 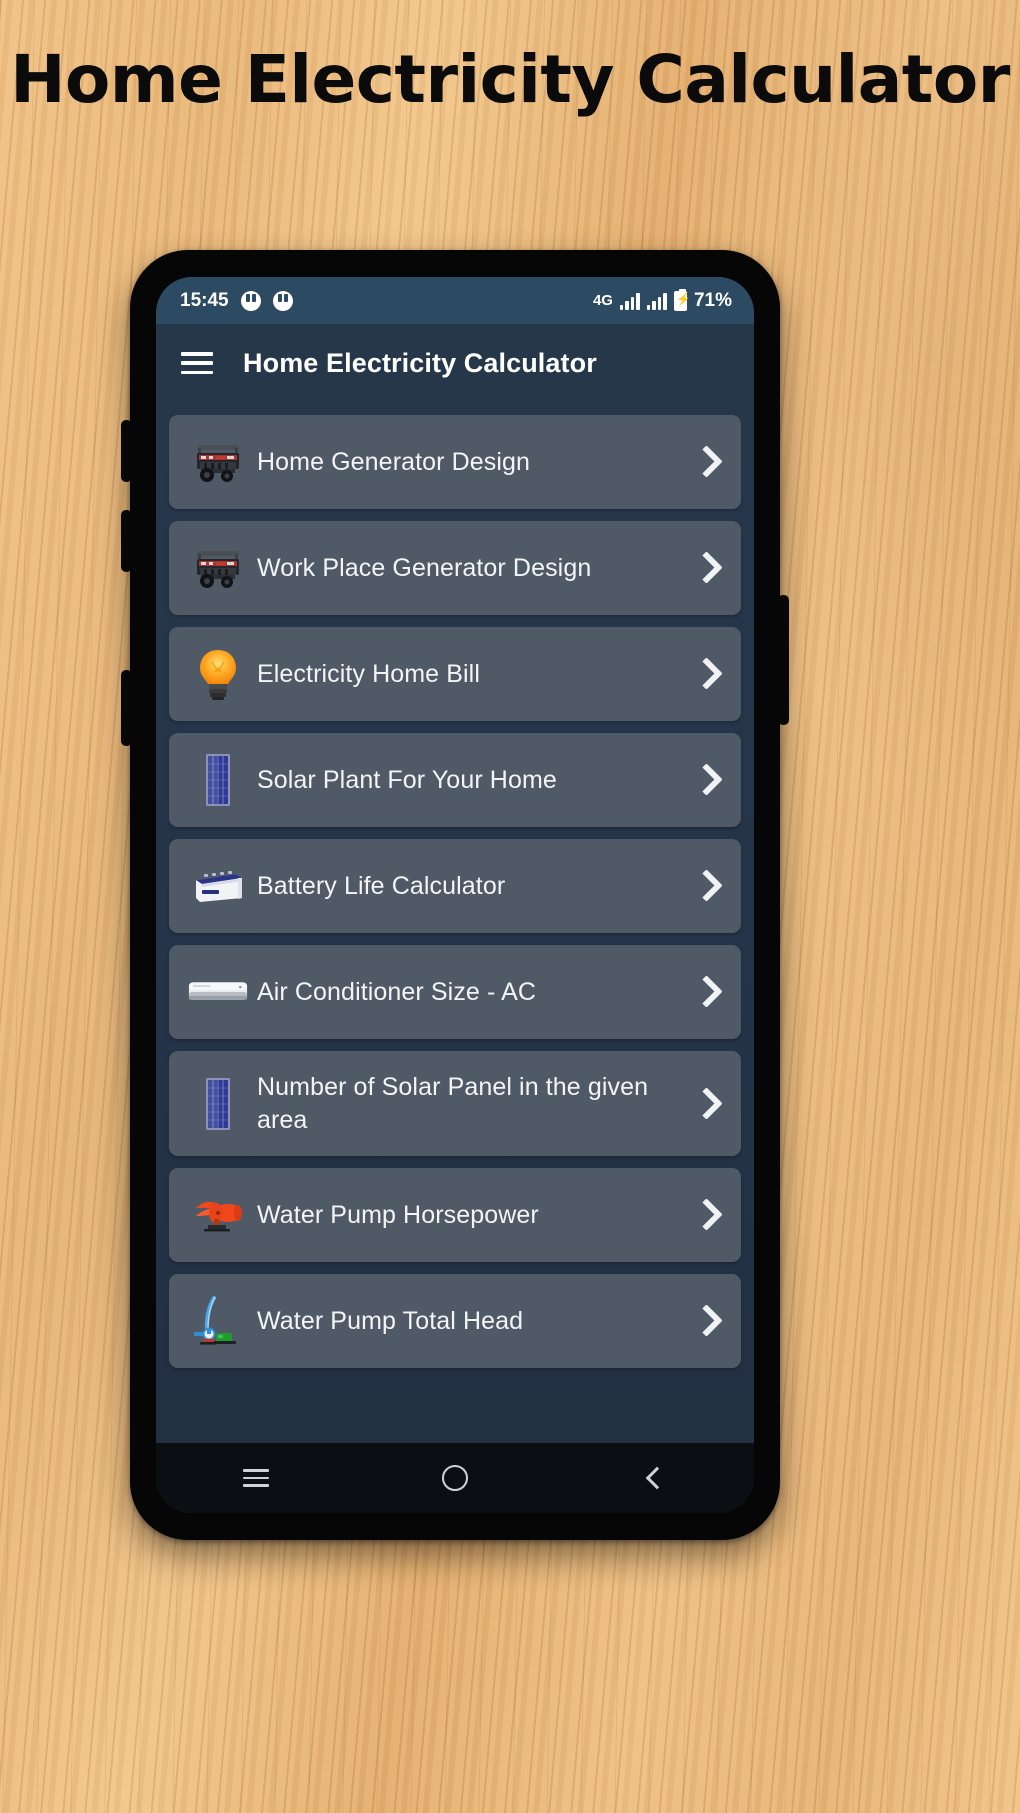 What do you see at coordinates (394, 461) in the screenshot?
I see `list-item-label: Home Generator Design` at bounding box center [394, 461].